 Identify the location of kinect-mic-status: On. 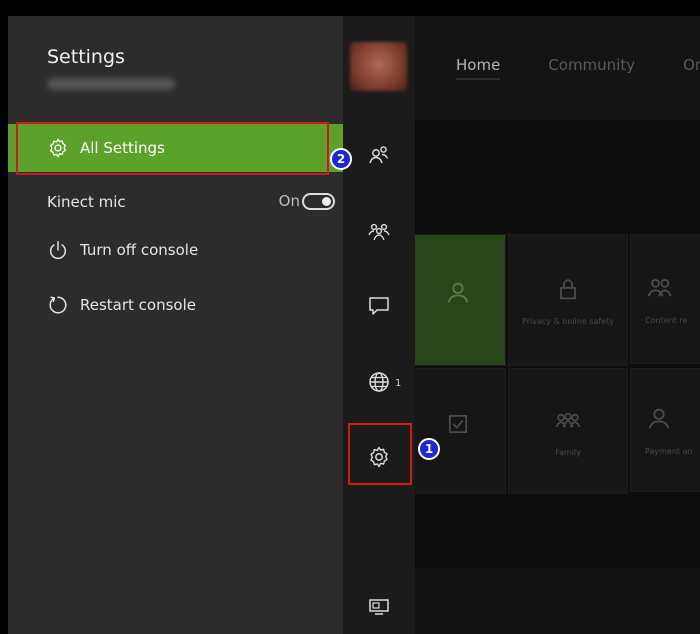
(289, 201).